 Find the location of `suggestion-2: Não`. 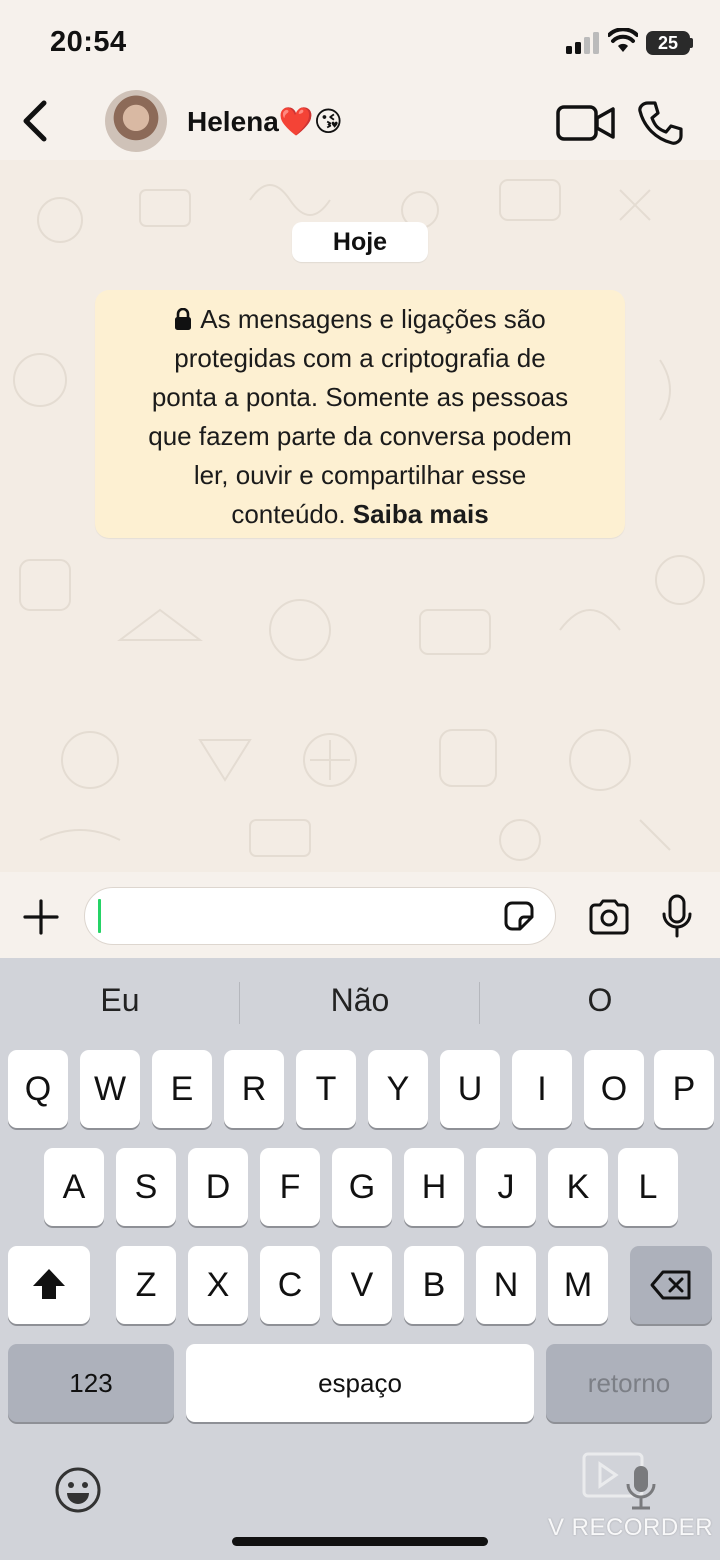

suggestion-2: Não is located at coordinates (360, 1000).